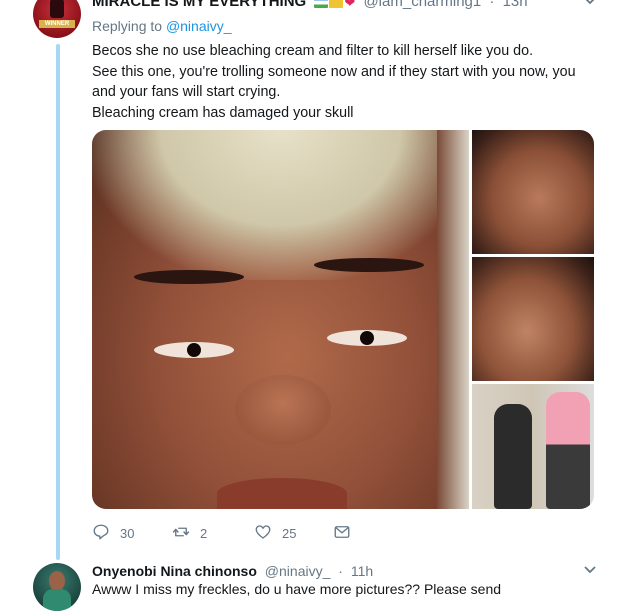 Image resolution: width=630 pixels, height=611 pixels. I want to click on replying-to-link: @ninaivy_, so click(199, 26).